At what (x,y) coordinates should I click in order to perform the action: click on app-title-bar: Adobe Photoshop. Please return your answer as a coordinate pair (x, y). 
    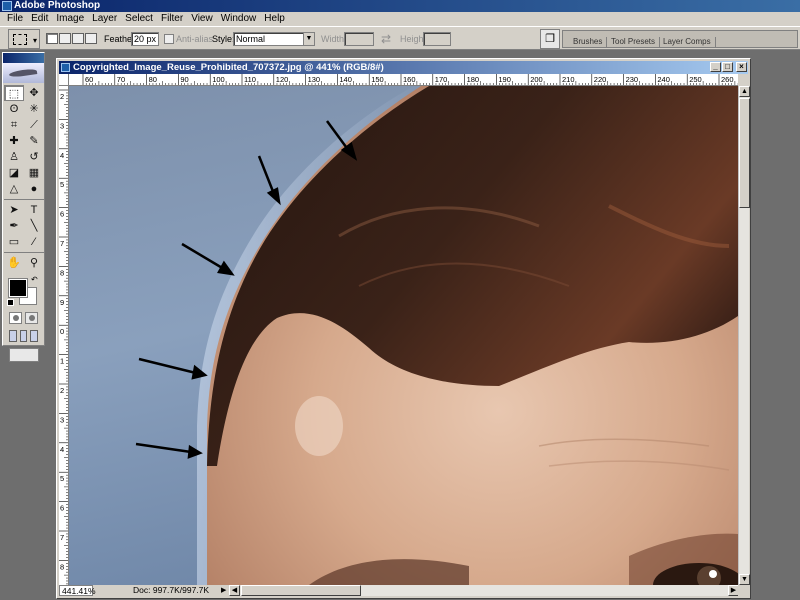
    Looking at the image, I should click on (400, 6).